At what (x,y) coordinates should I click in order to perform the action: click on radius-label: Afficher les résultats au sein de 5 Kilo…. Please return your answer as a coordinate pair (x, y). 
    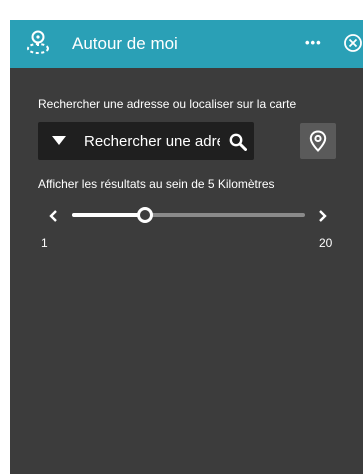
    Looking at the image, I should click on (156, 184).